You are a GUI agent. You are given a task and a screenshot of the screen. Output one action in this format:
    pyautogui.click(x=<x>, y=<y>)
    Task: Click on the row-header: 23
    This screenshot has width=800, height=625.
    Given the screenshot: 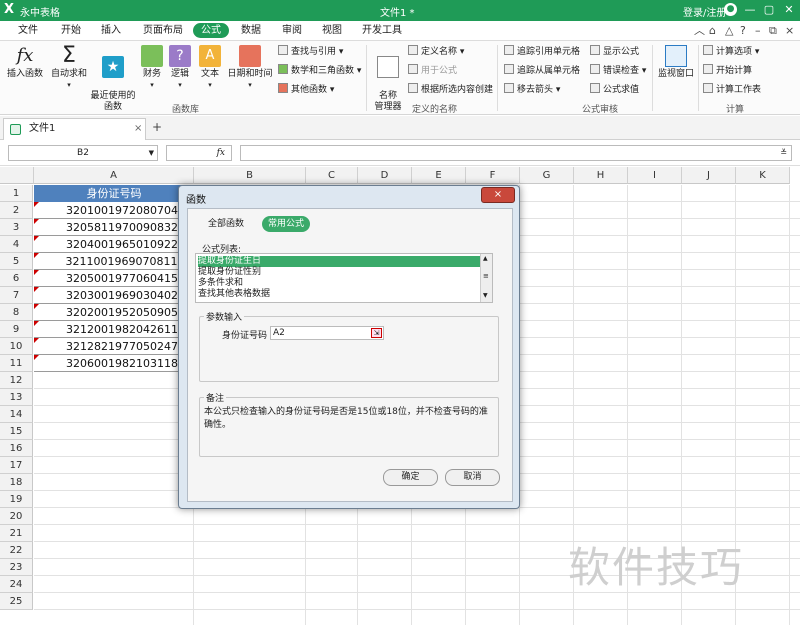 What is the action you would take?
    pyautogui.click(x=16, y=567)
    